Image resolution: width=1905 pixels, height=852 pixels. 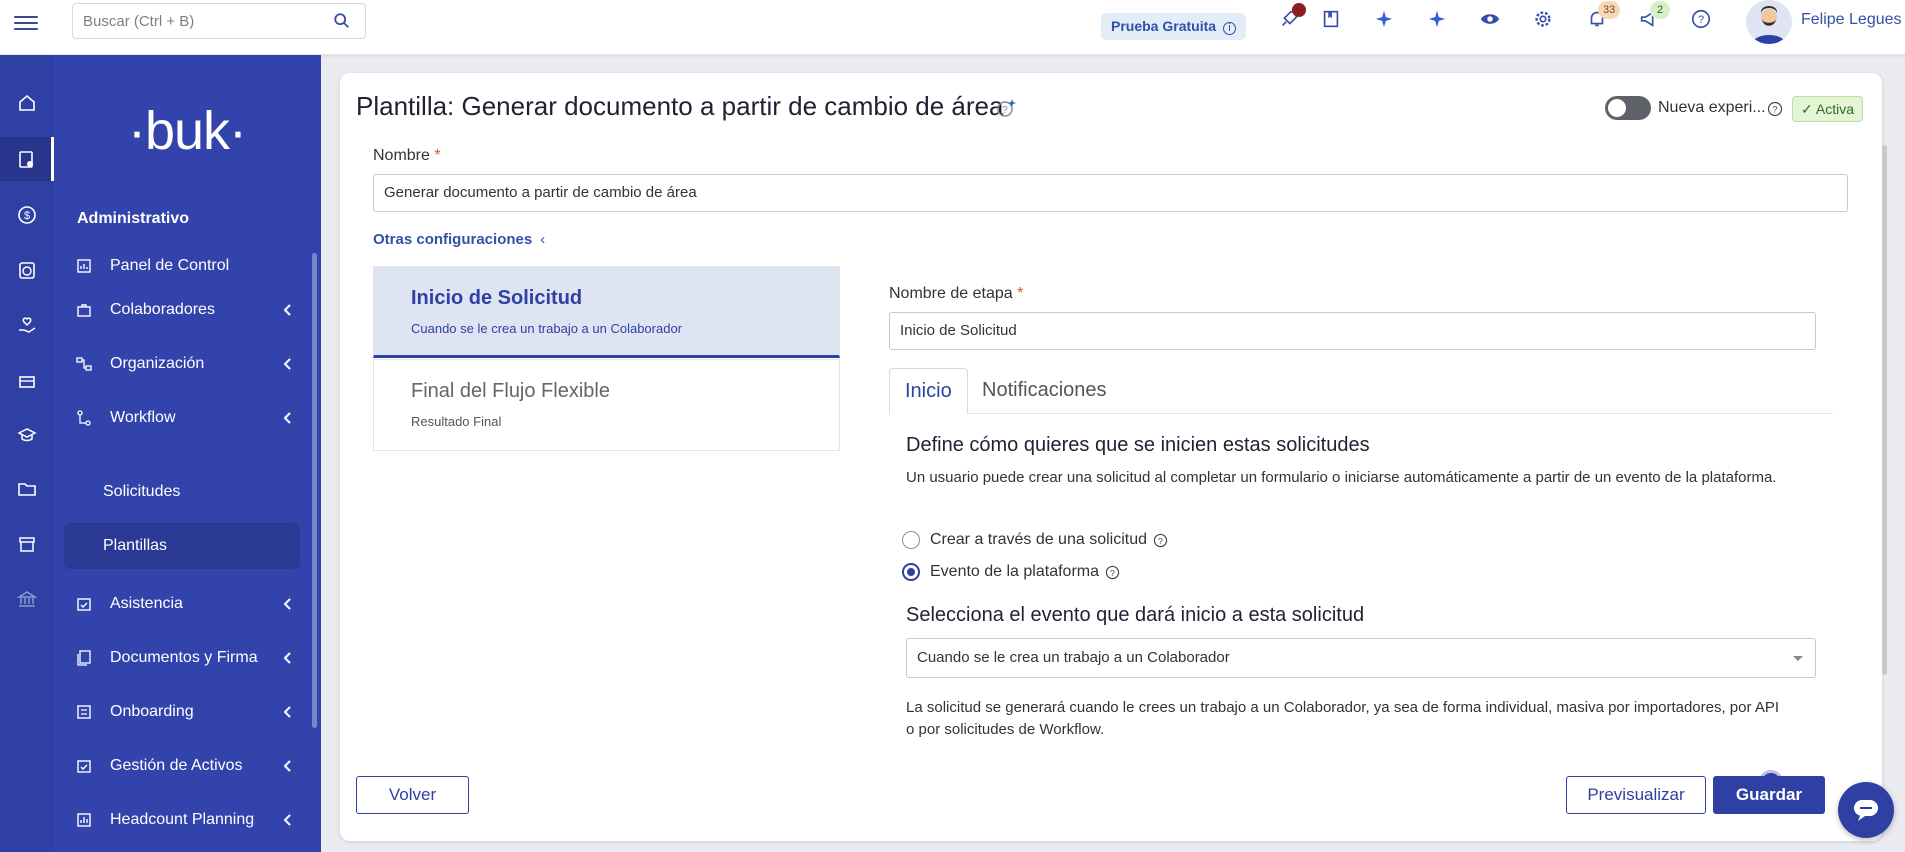 What do you see at coordinates (453, 239) in the screenshot?
I see `other-settings-label: Otras configuraciones` at bounding box center [453, 239].